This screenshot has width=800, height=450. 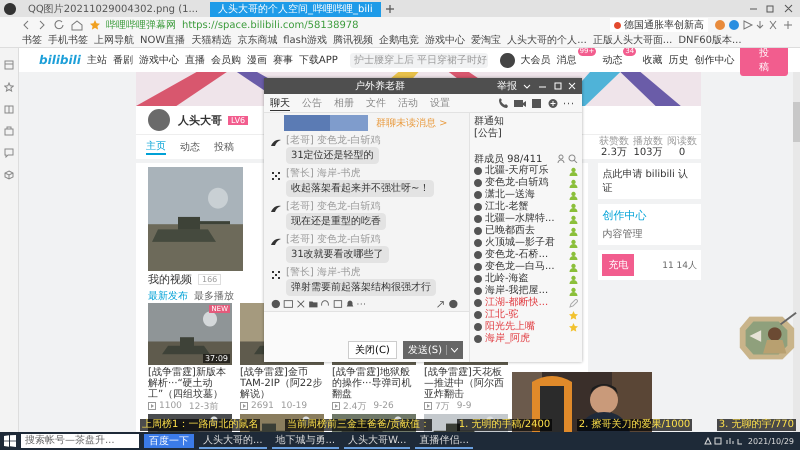 What do you see at coordinates (224, 147) in the screenshot?
I see `profile-tab: 投稿` at bounding box center [224, 147].